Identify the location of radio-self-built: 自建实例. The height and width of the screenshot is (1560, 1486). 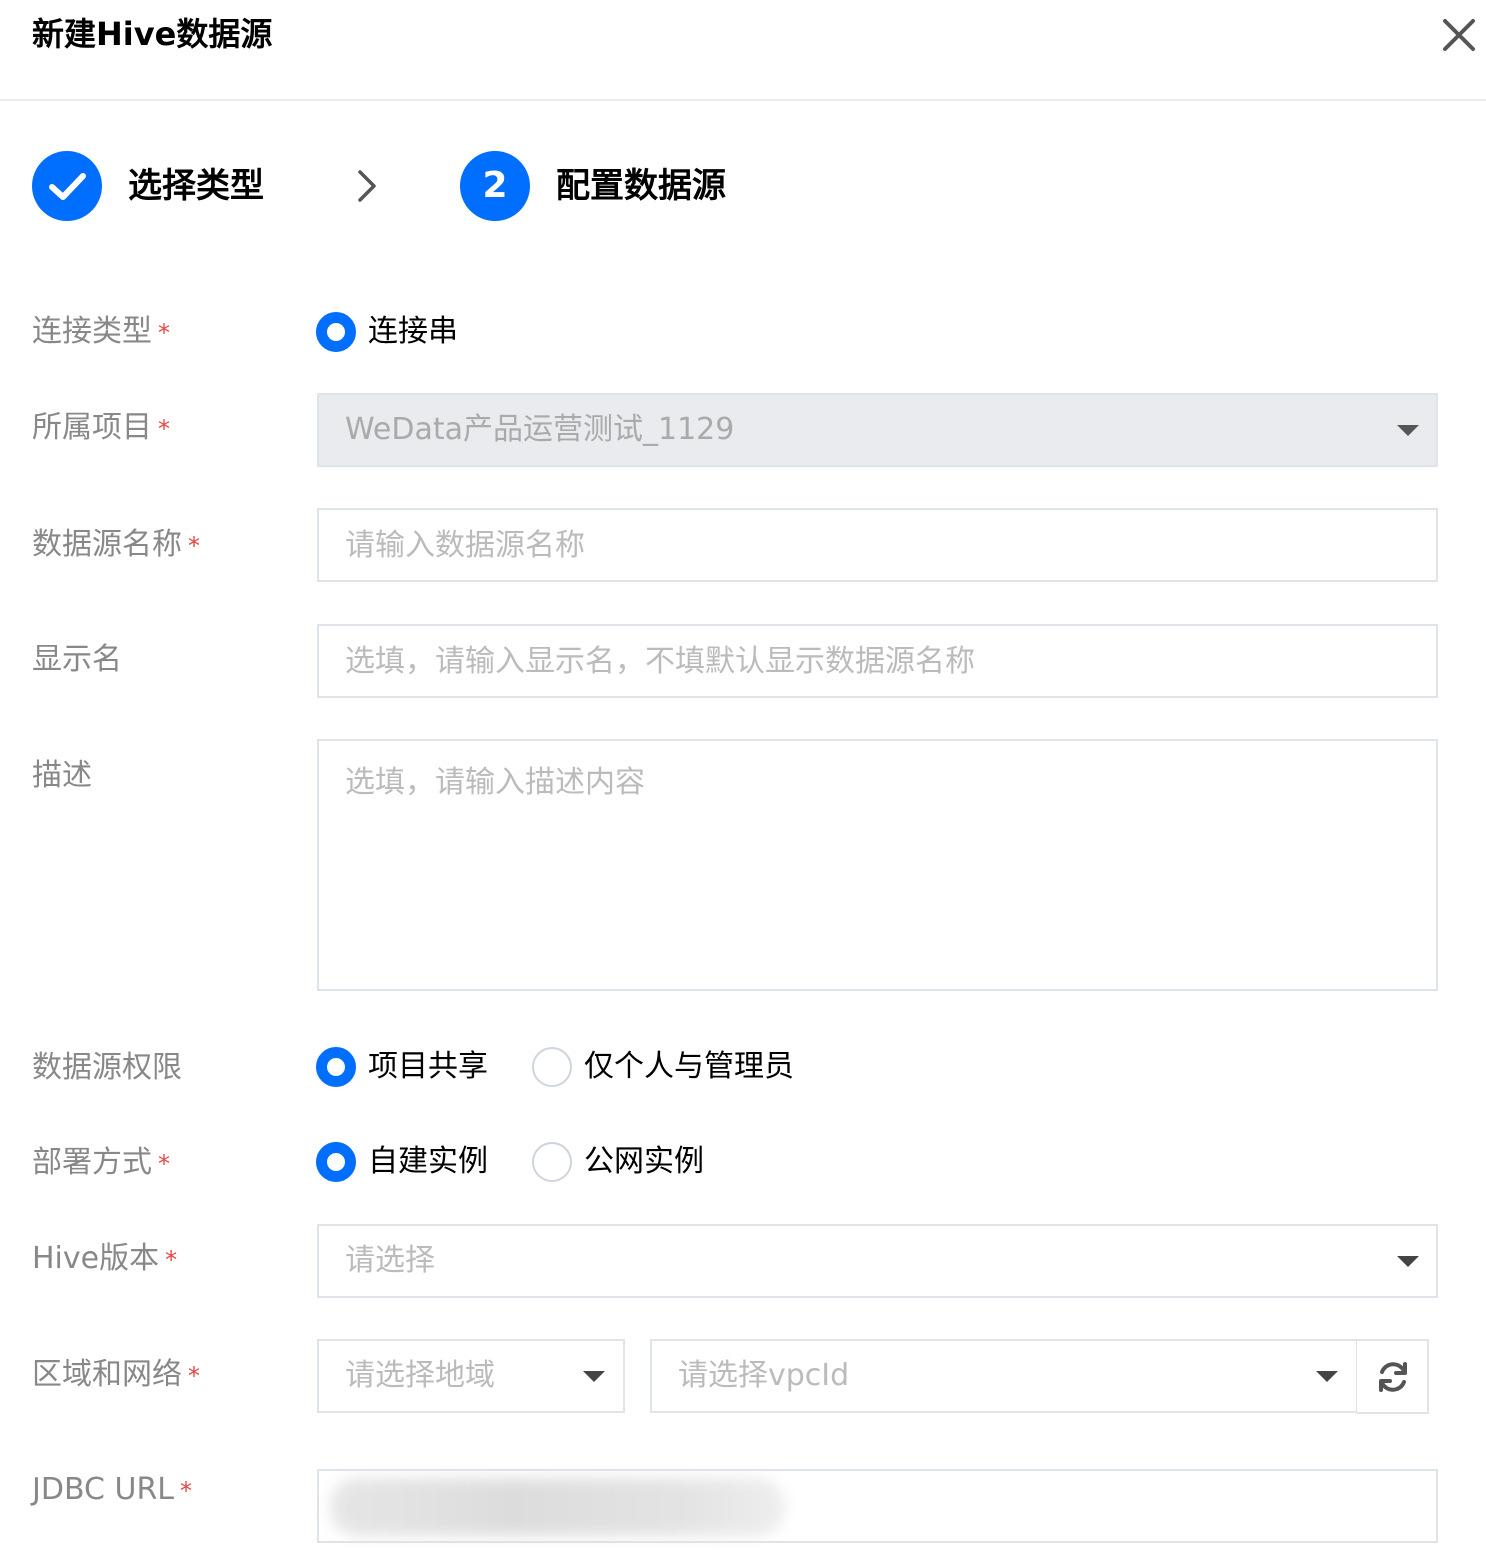
(402, 1162).